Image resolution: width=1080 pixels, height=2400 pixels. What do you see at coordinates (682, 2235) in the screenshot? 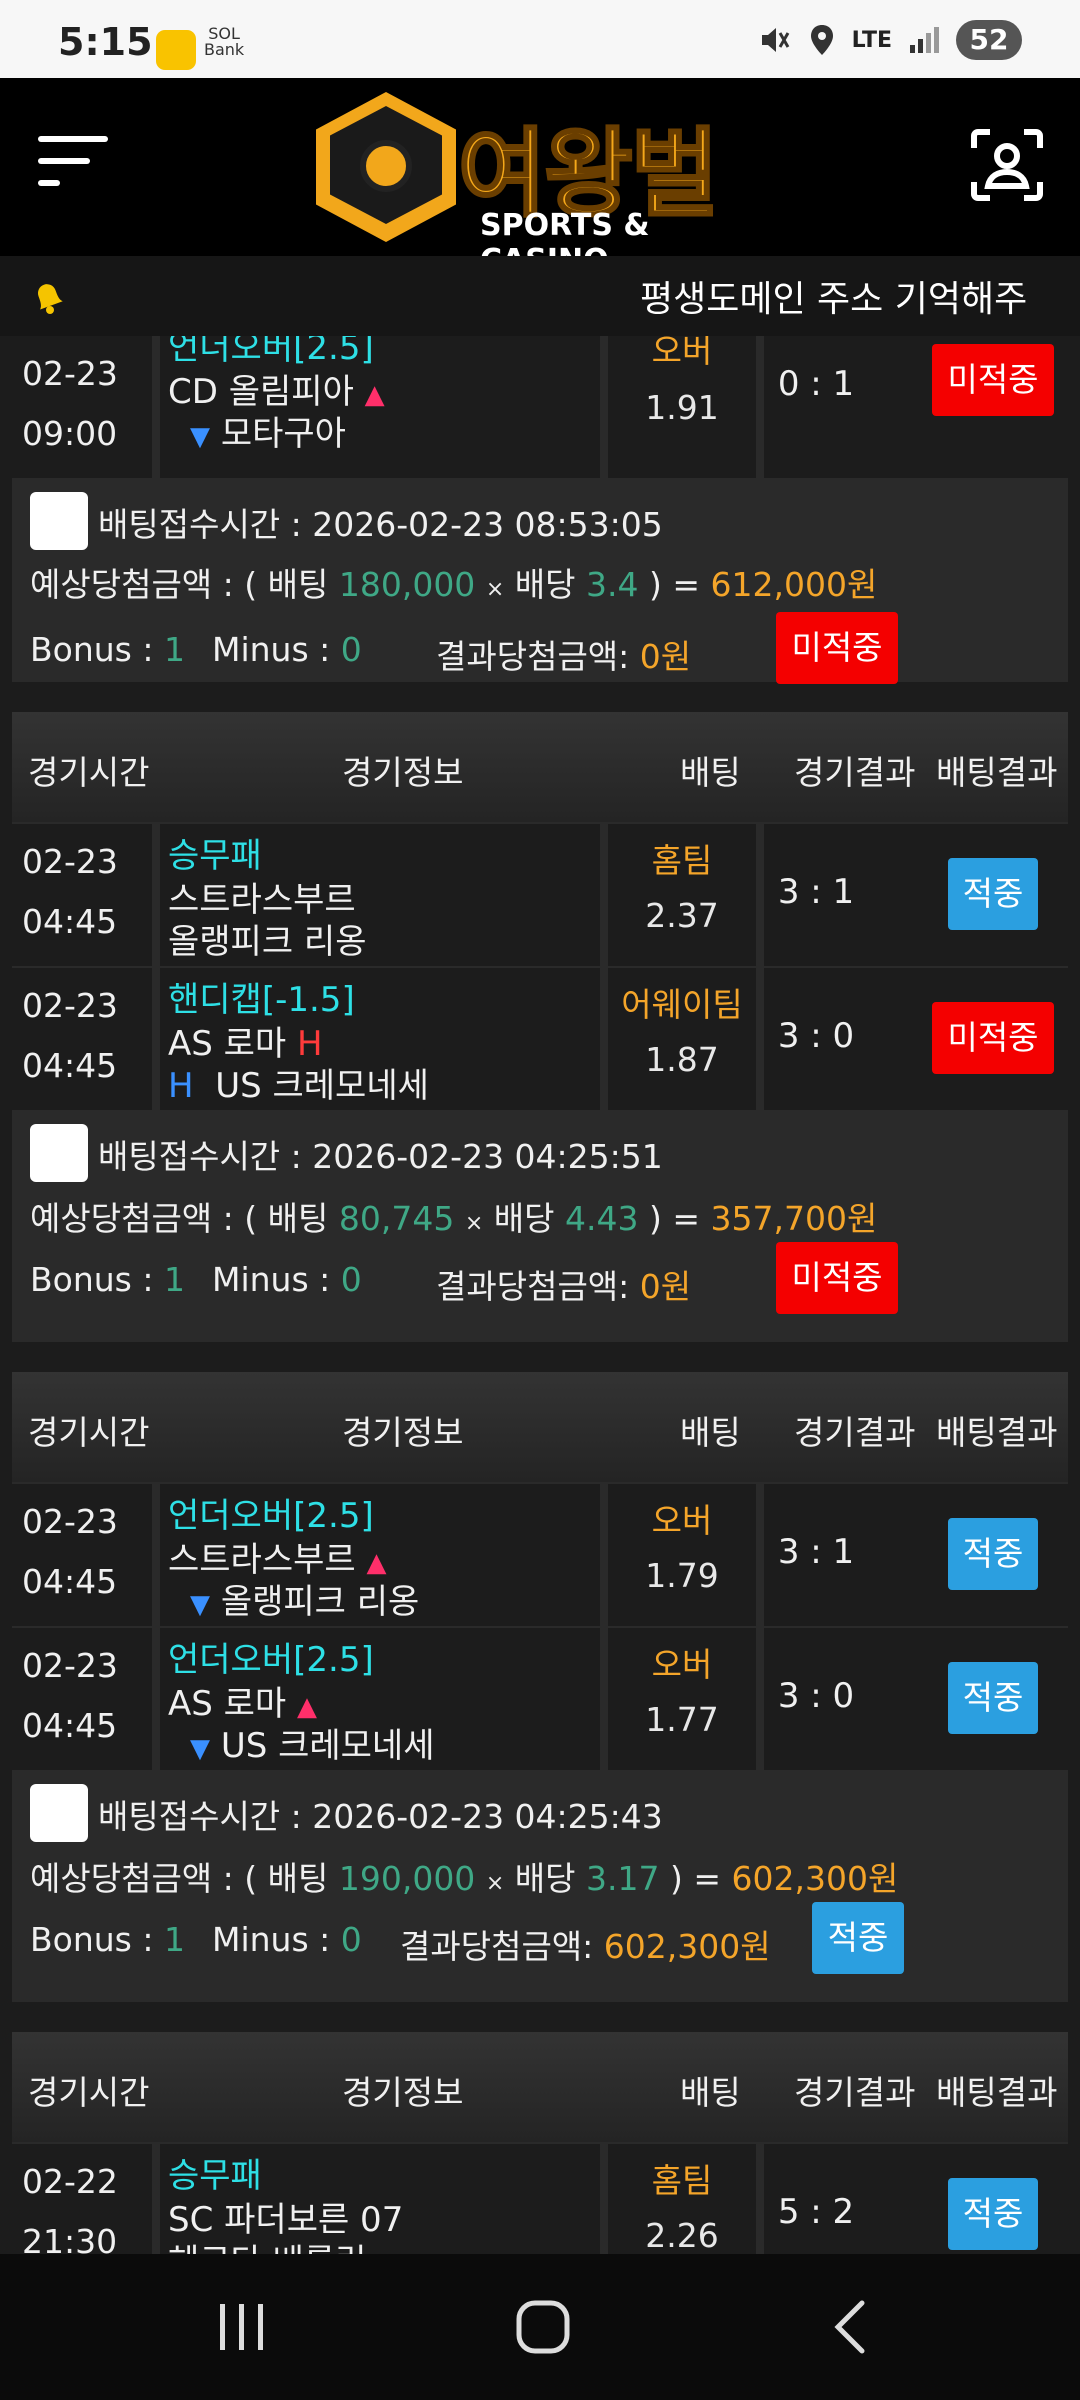
I see `bet-odds: 2.26` at bounding box center [682, 2235].